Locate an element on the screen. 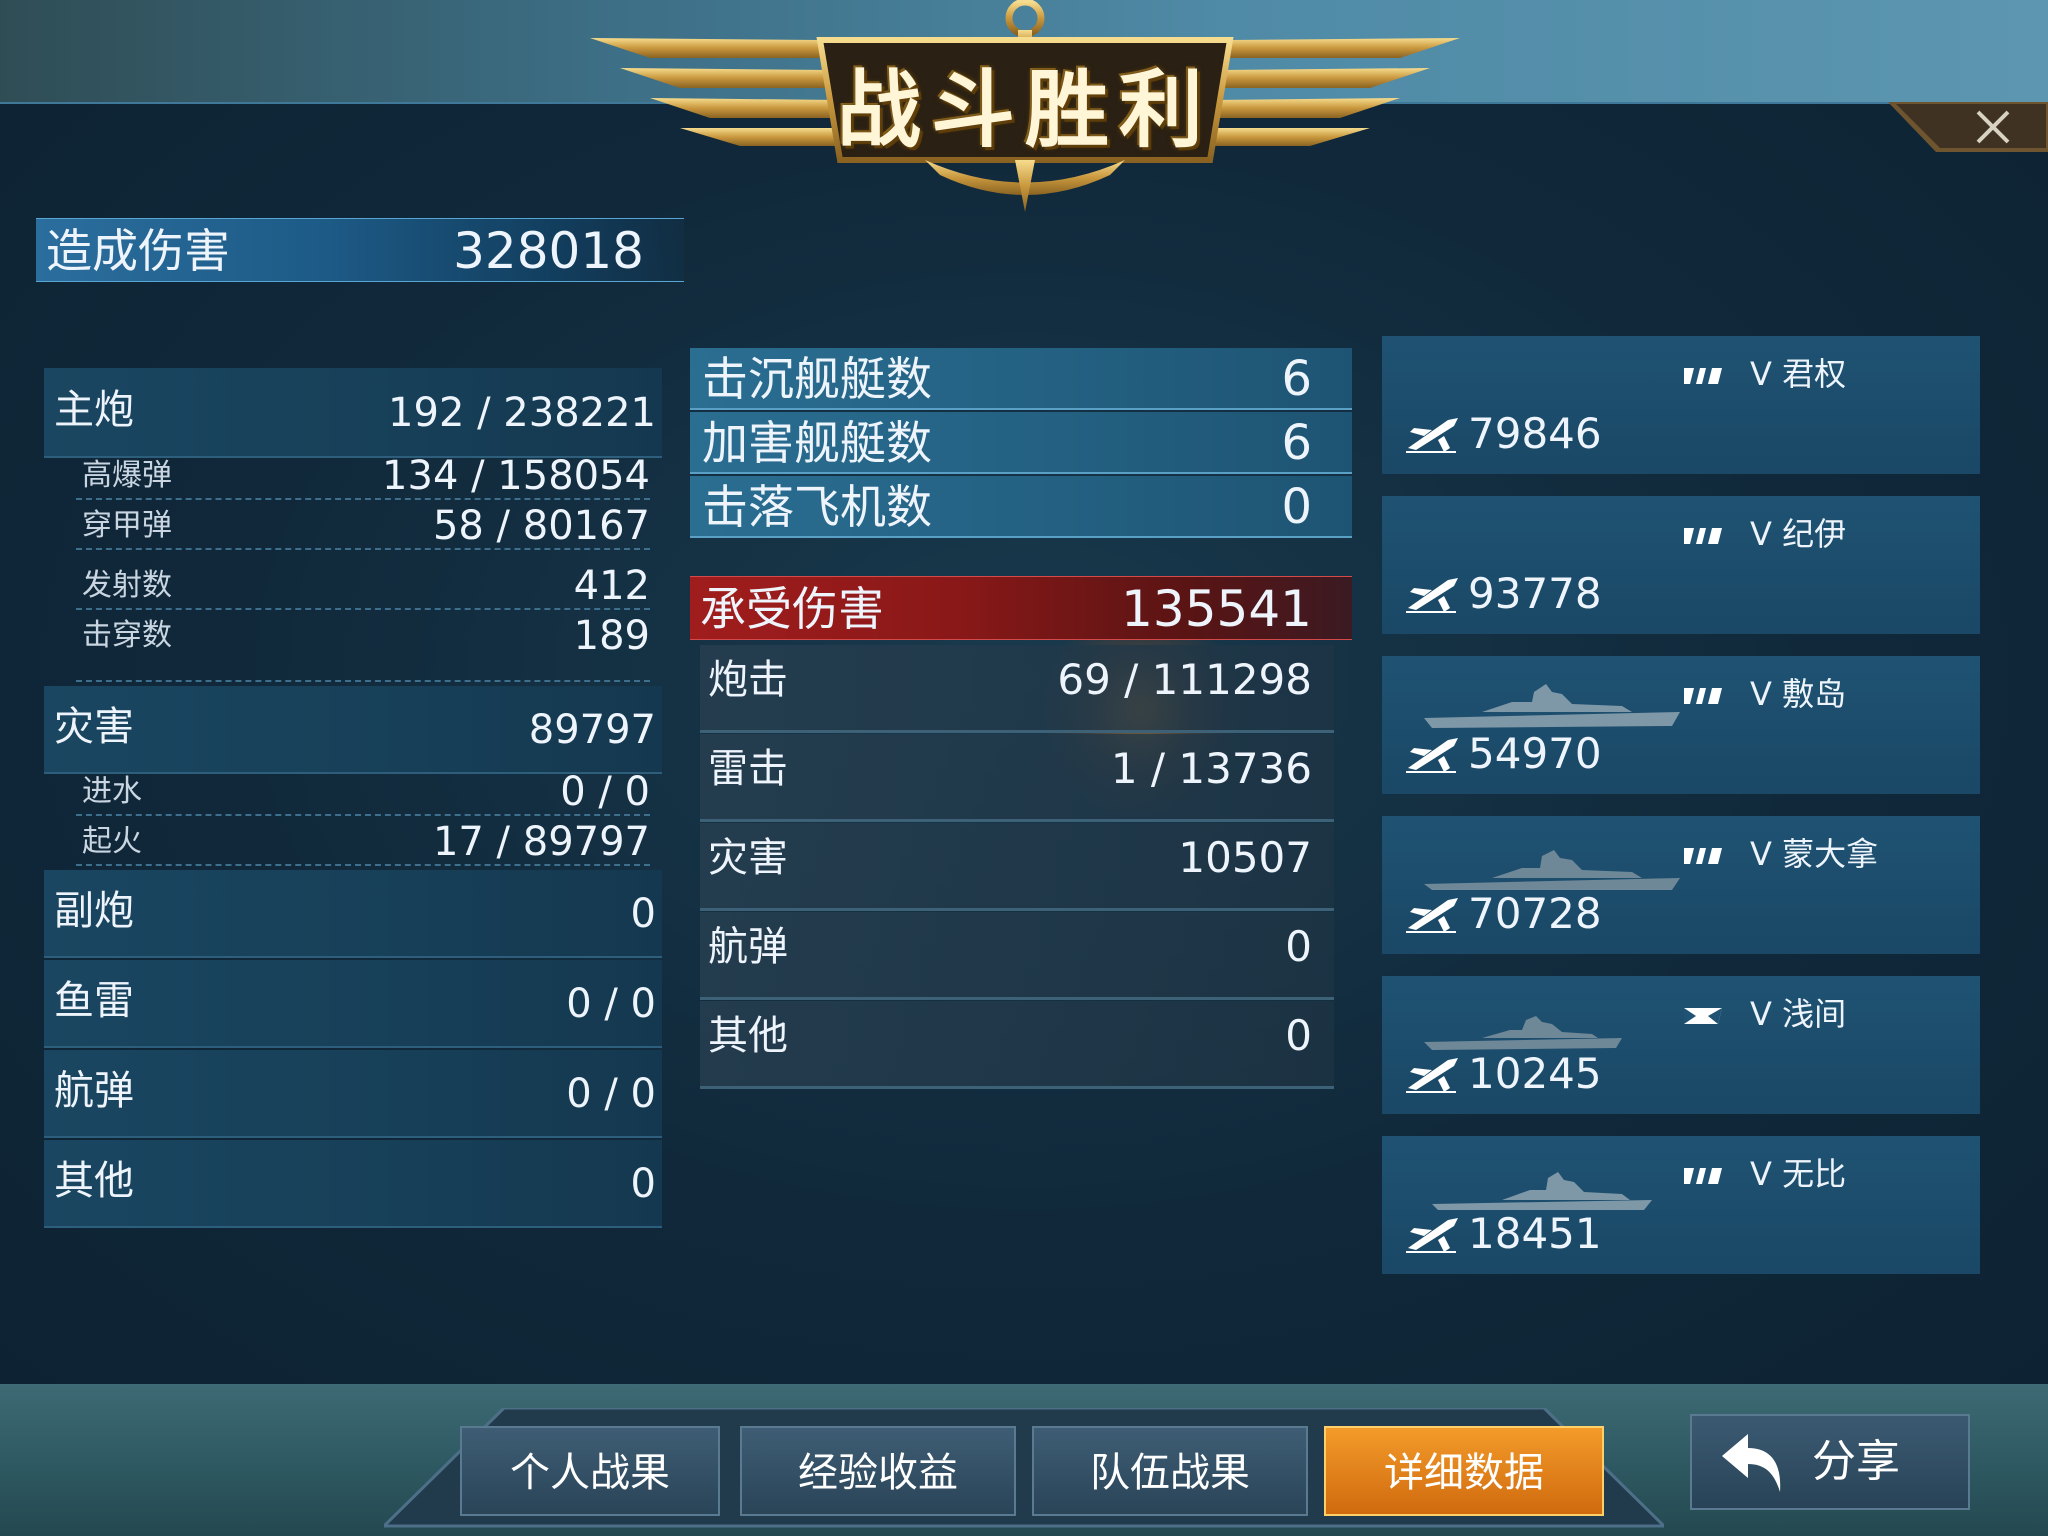  enemy-card: V 敷岛 54970 is located at coordinates (1681, 725).